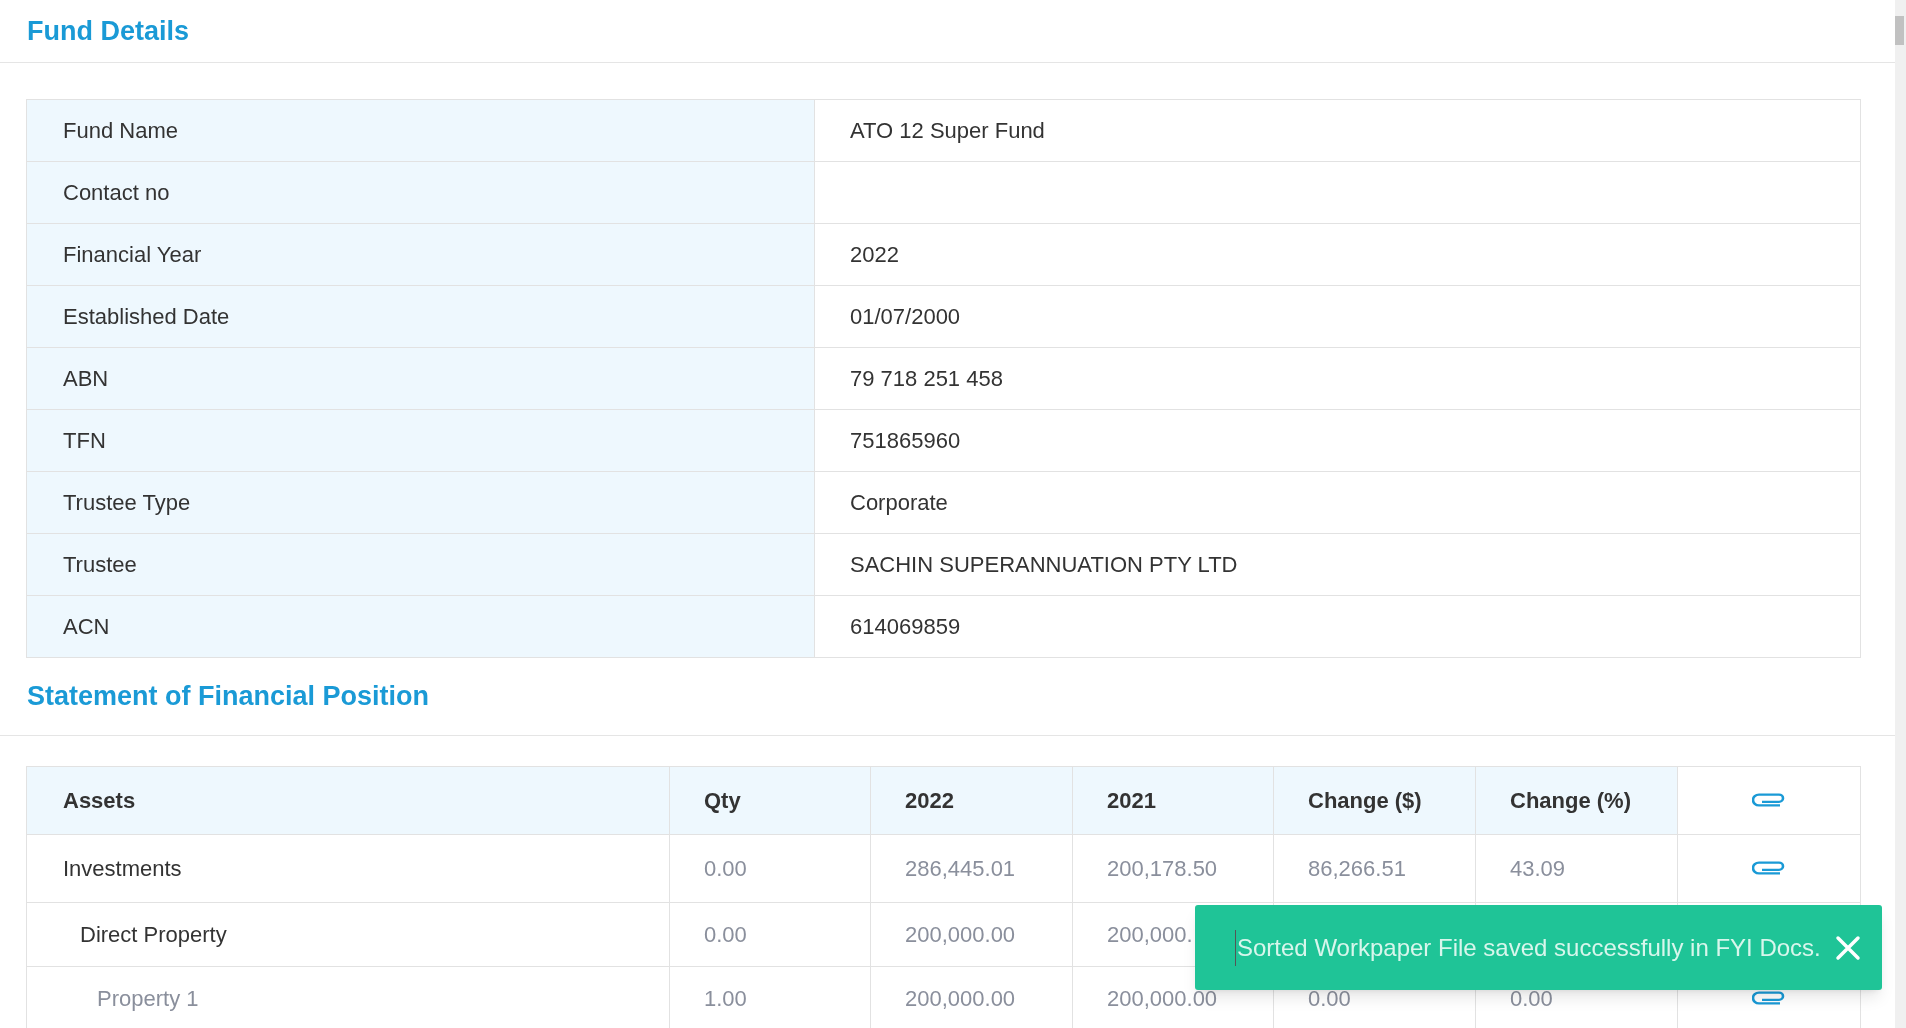  Describe the element at coordinates (84, 440) in the screenshot. I see `field-label: TFN` at that location.